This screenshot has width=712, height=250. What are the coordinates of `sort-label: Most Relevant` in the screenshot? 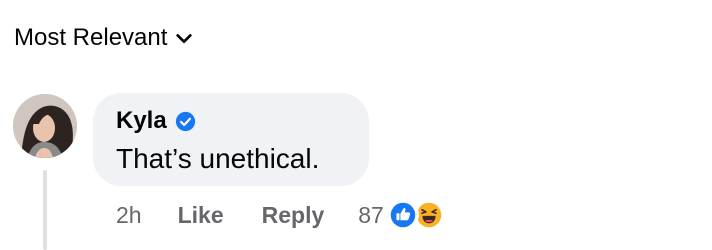 It's located at (91, 37).